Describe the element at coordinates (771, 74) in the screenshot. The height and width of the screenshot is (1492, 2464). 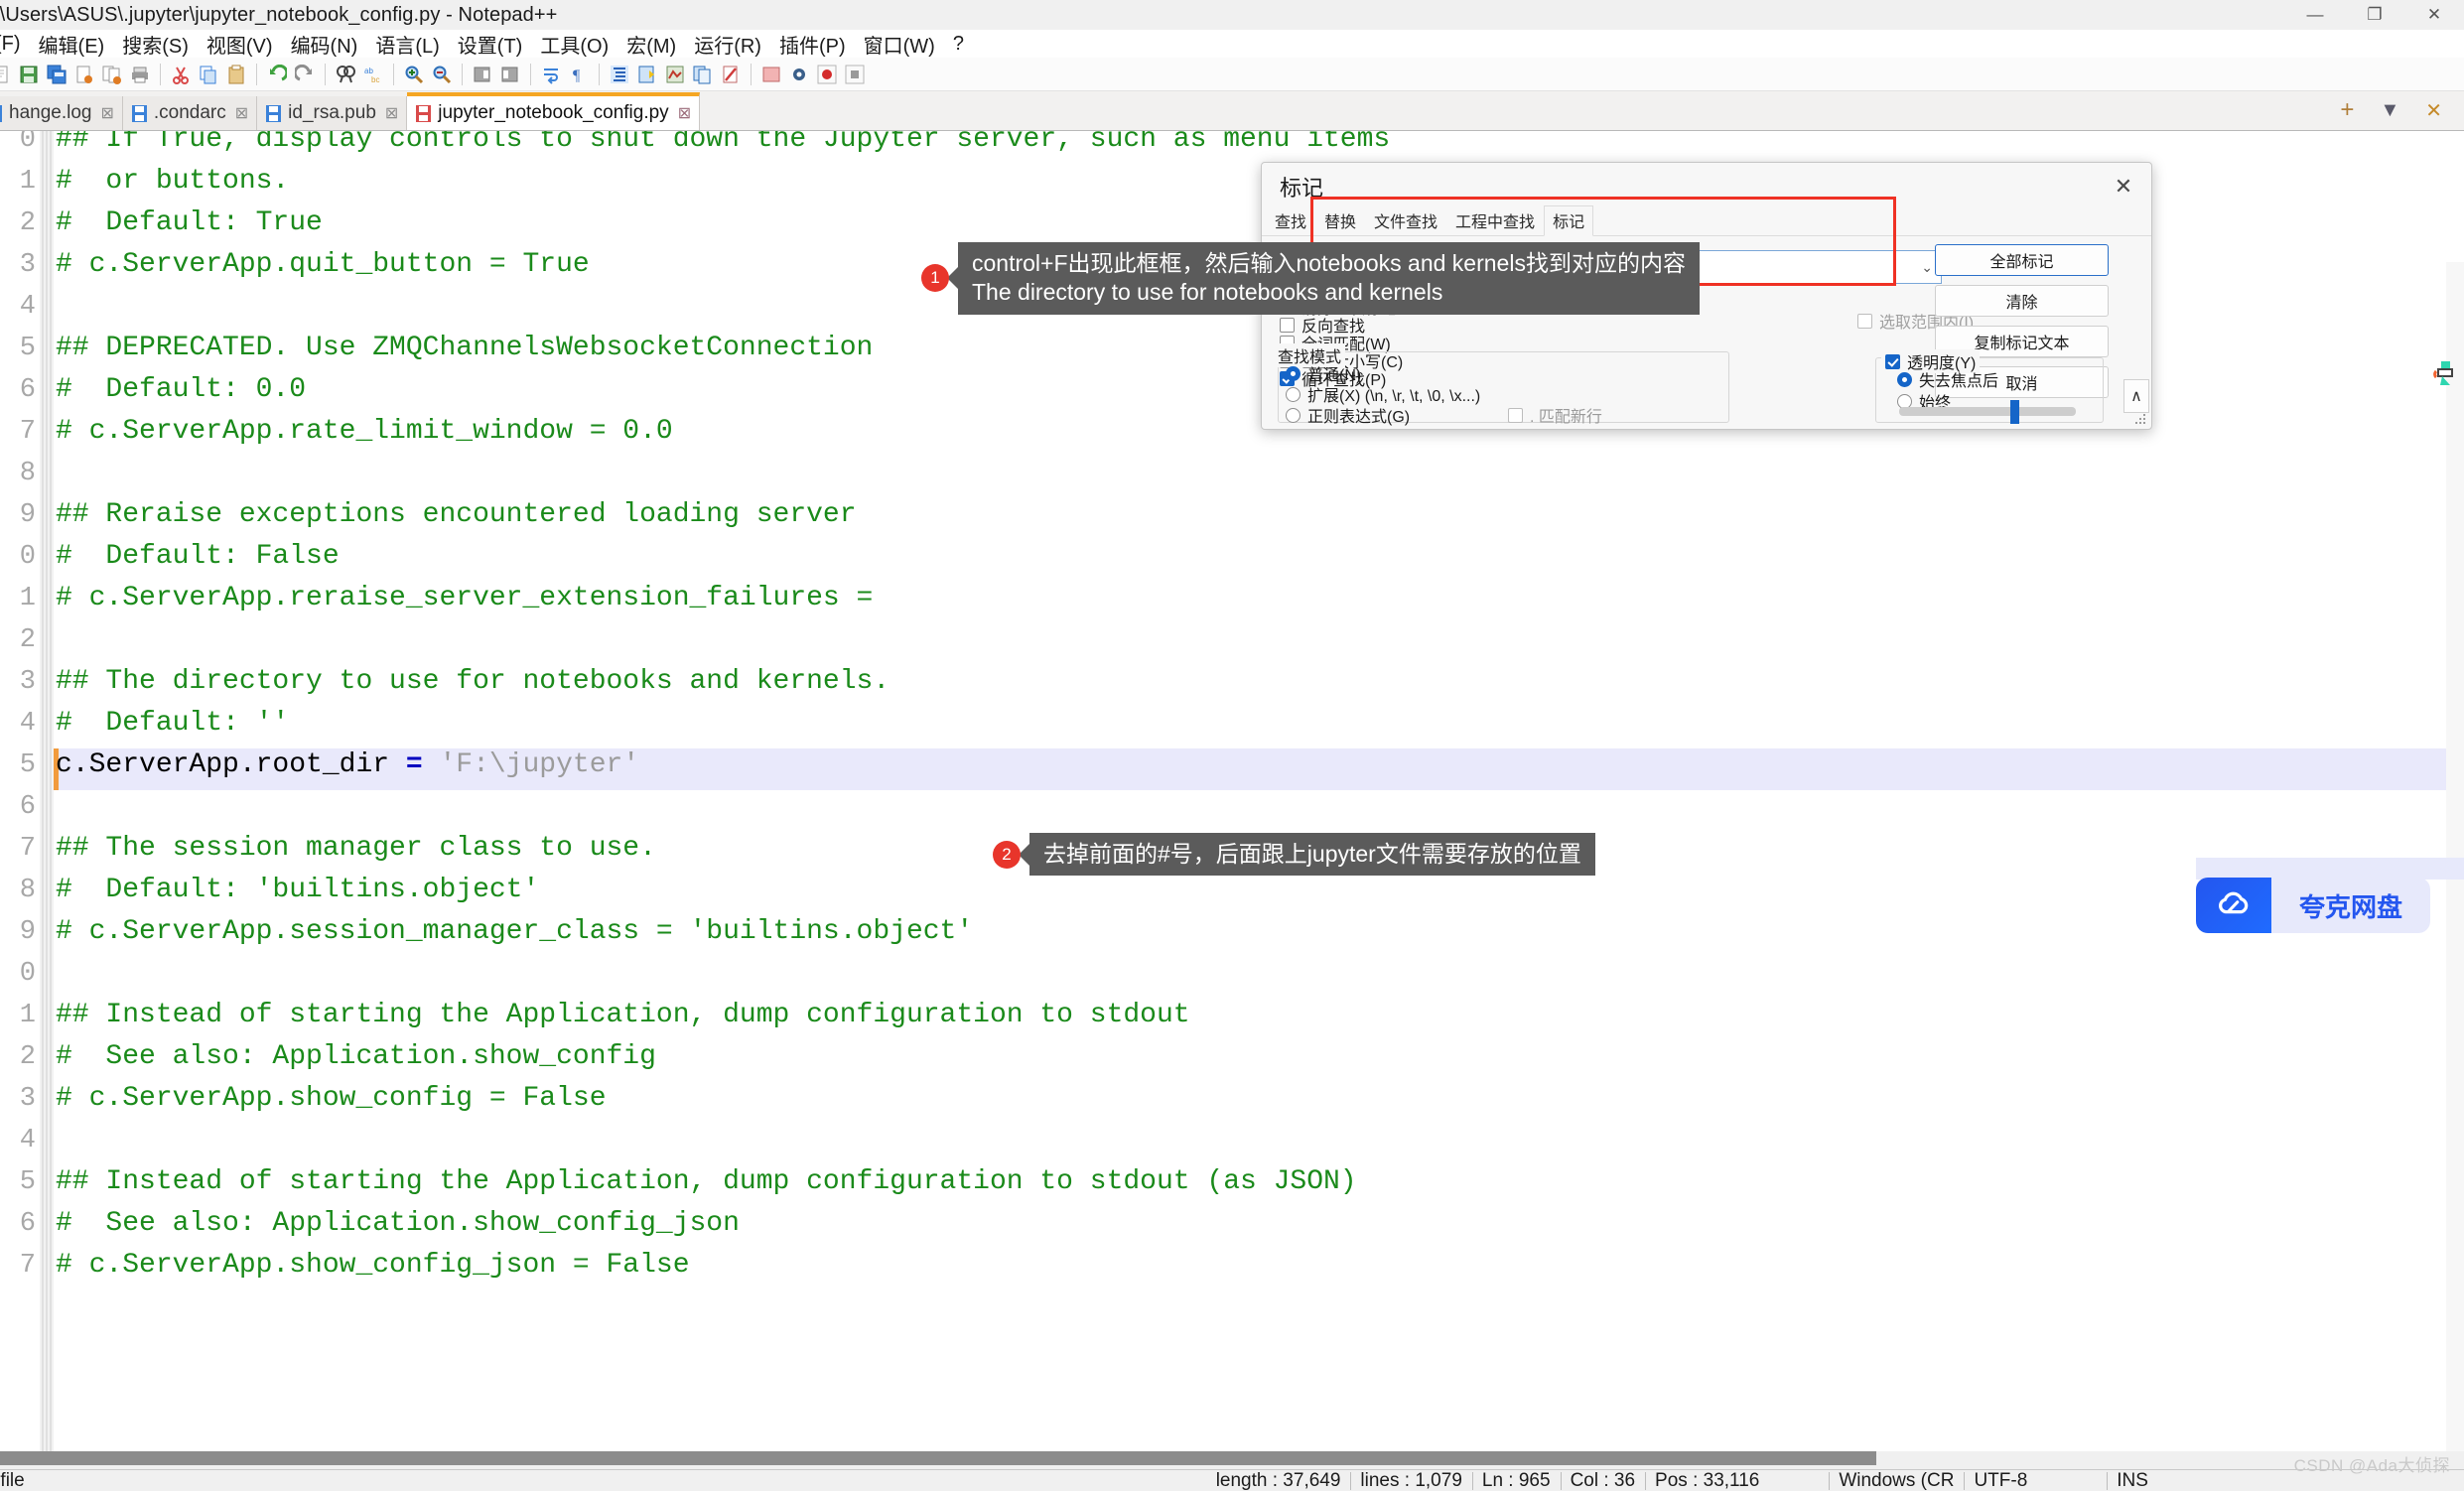
I see `macro-record-icon` at that location.